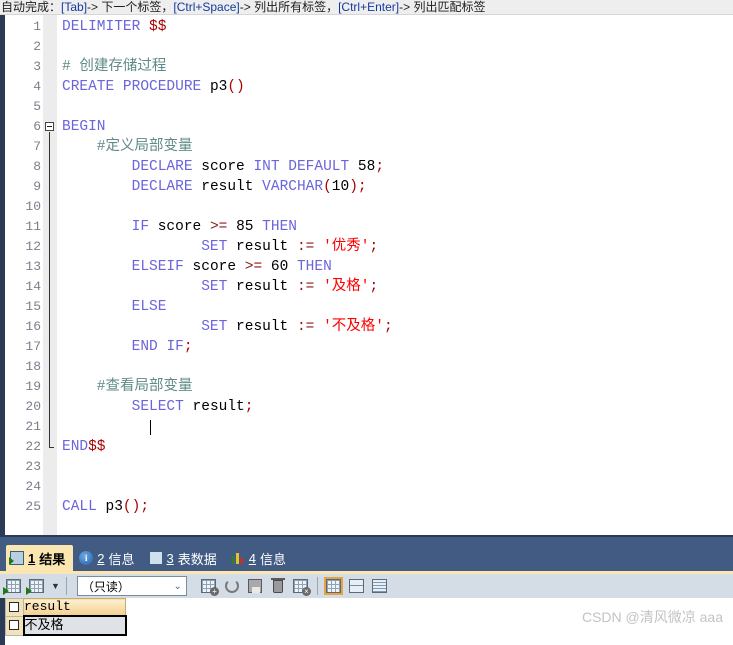 Image resolution: width=733 pixels, height=645 pixels. Describe the element at coordinates (232, 586) in the screenshot. I see `refresh-button` at that location.